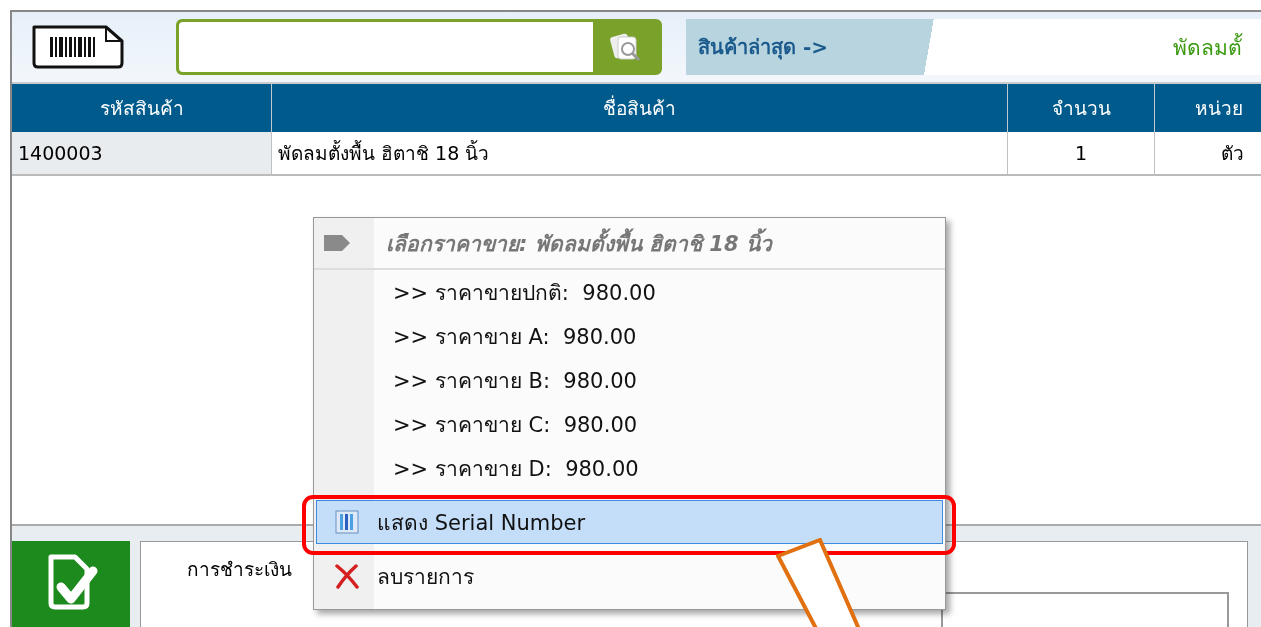 Image resolution: width=1261 pixels, height=627 pixels. What do you see at coordinates (142, 108) in the screenshot?
I see `column-header: รหัสสินค้า` at bounding box center [142, 108].